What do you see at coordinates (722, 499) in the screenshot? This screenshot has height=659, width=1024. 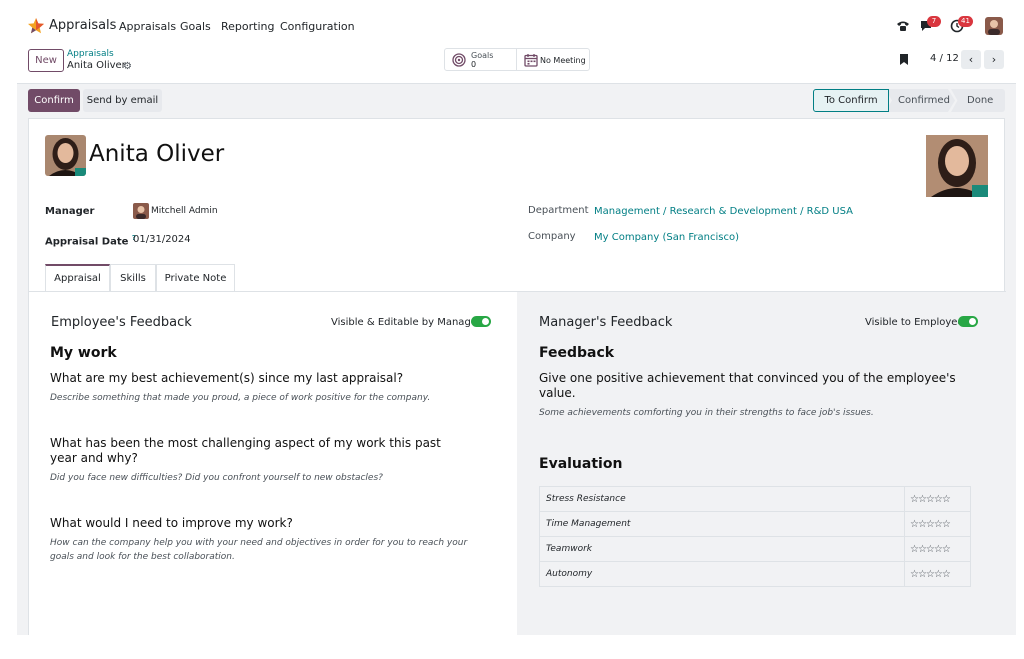 I see `criterion-name: Stress Resistance` at bounding box center [722, 499].